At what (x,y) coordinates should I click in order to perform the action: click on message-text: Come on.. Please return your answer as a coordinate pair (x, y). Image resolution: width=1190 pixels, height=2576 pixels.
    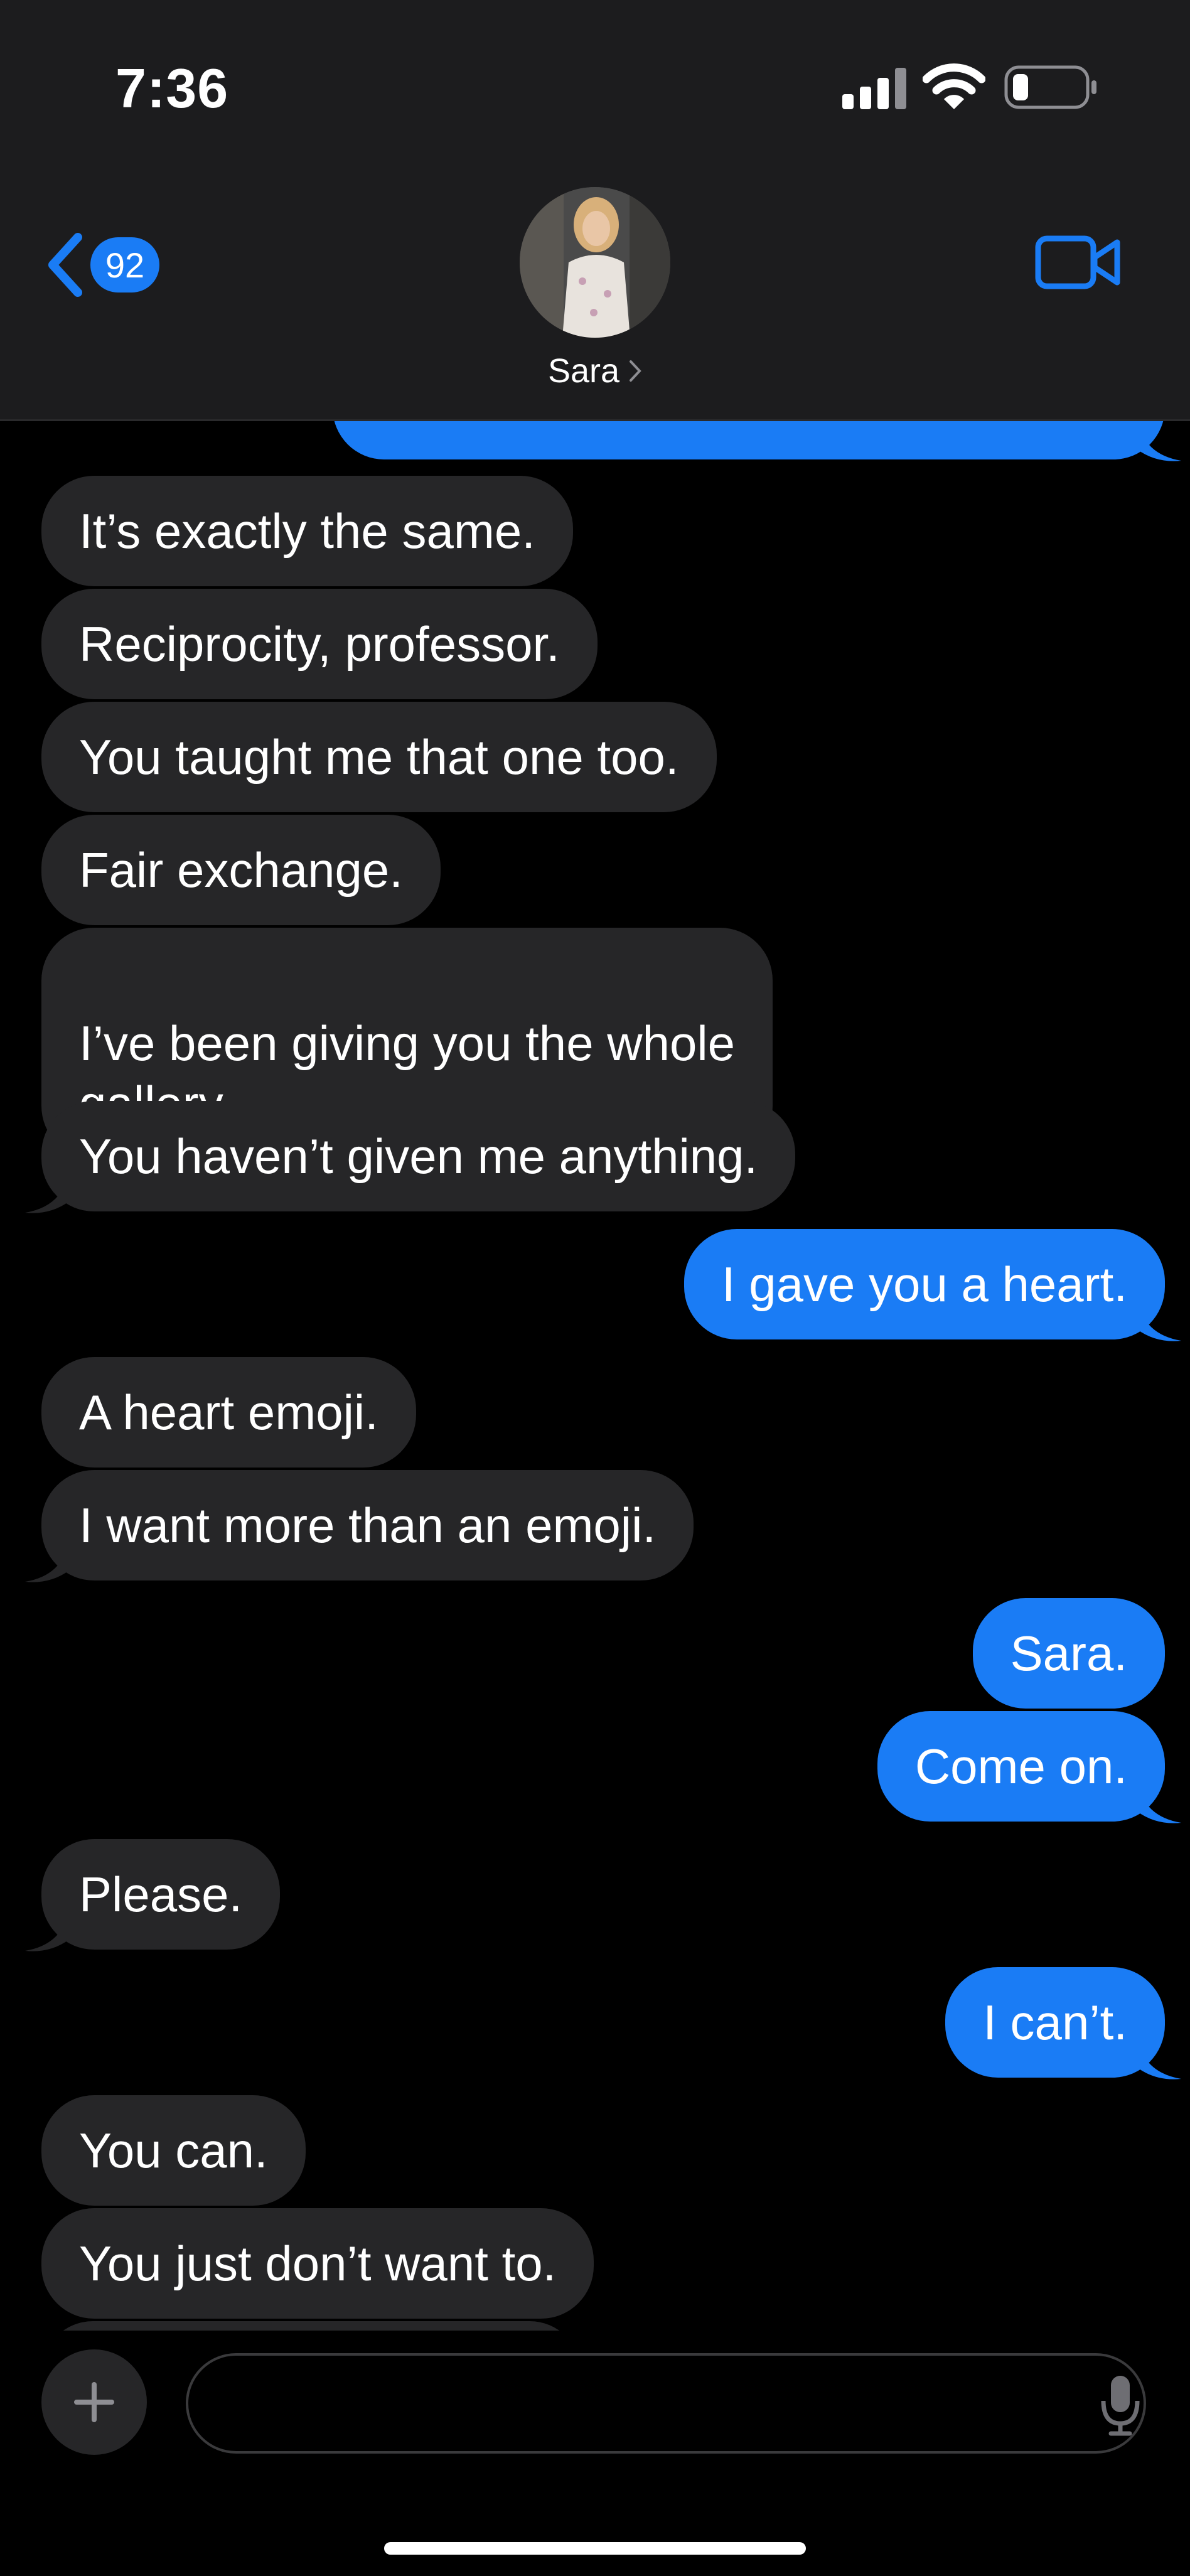
    Looking at the image, I should click on (1020, 1766).